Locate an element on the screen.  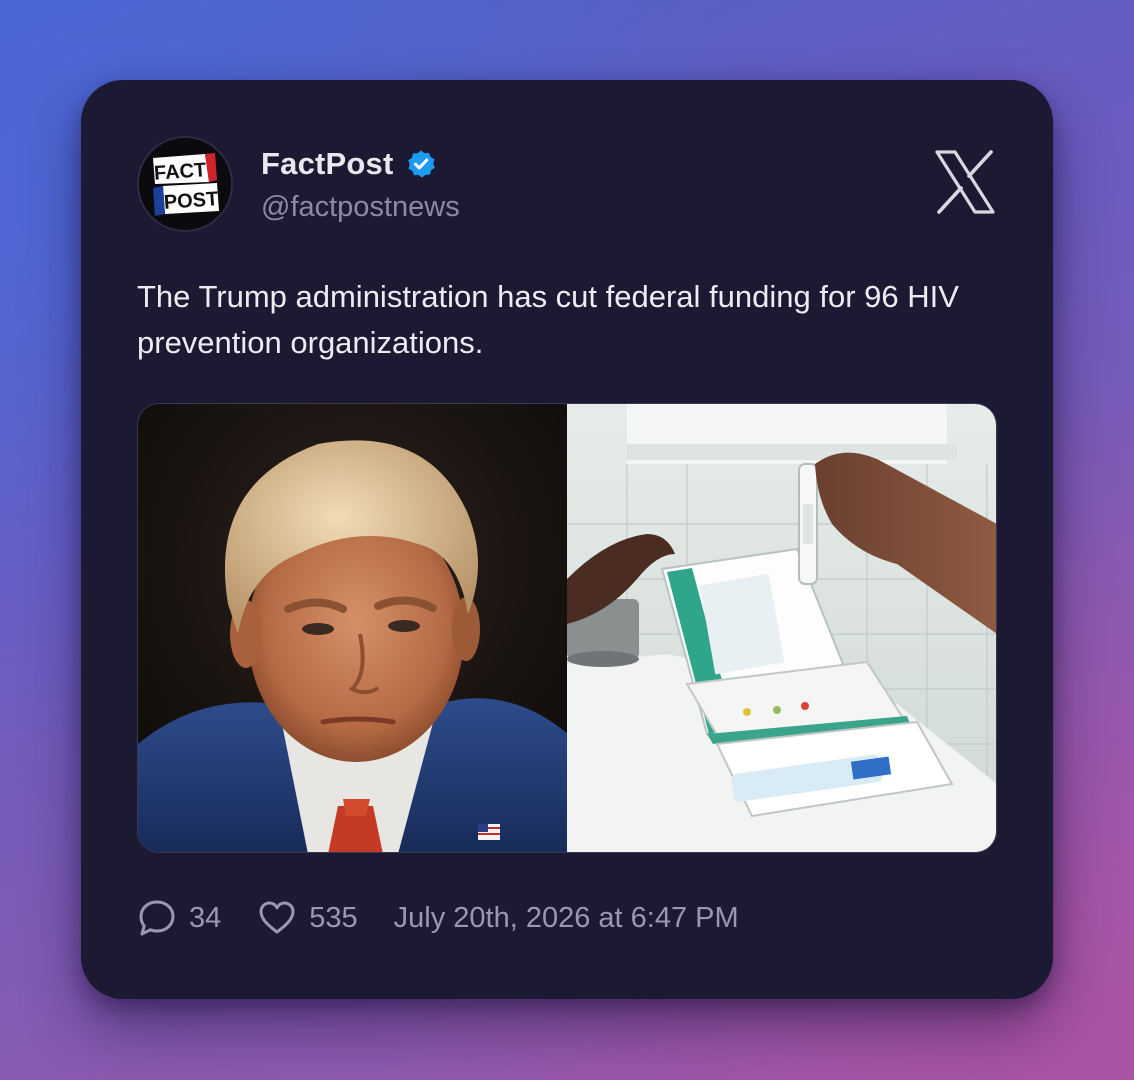
display-name: FactPost is located at coordinates (327, 164).